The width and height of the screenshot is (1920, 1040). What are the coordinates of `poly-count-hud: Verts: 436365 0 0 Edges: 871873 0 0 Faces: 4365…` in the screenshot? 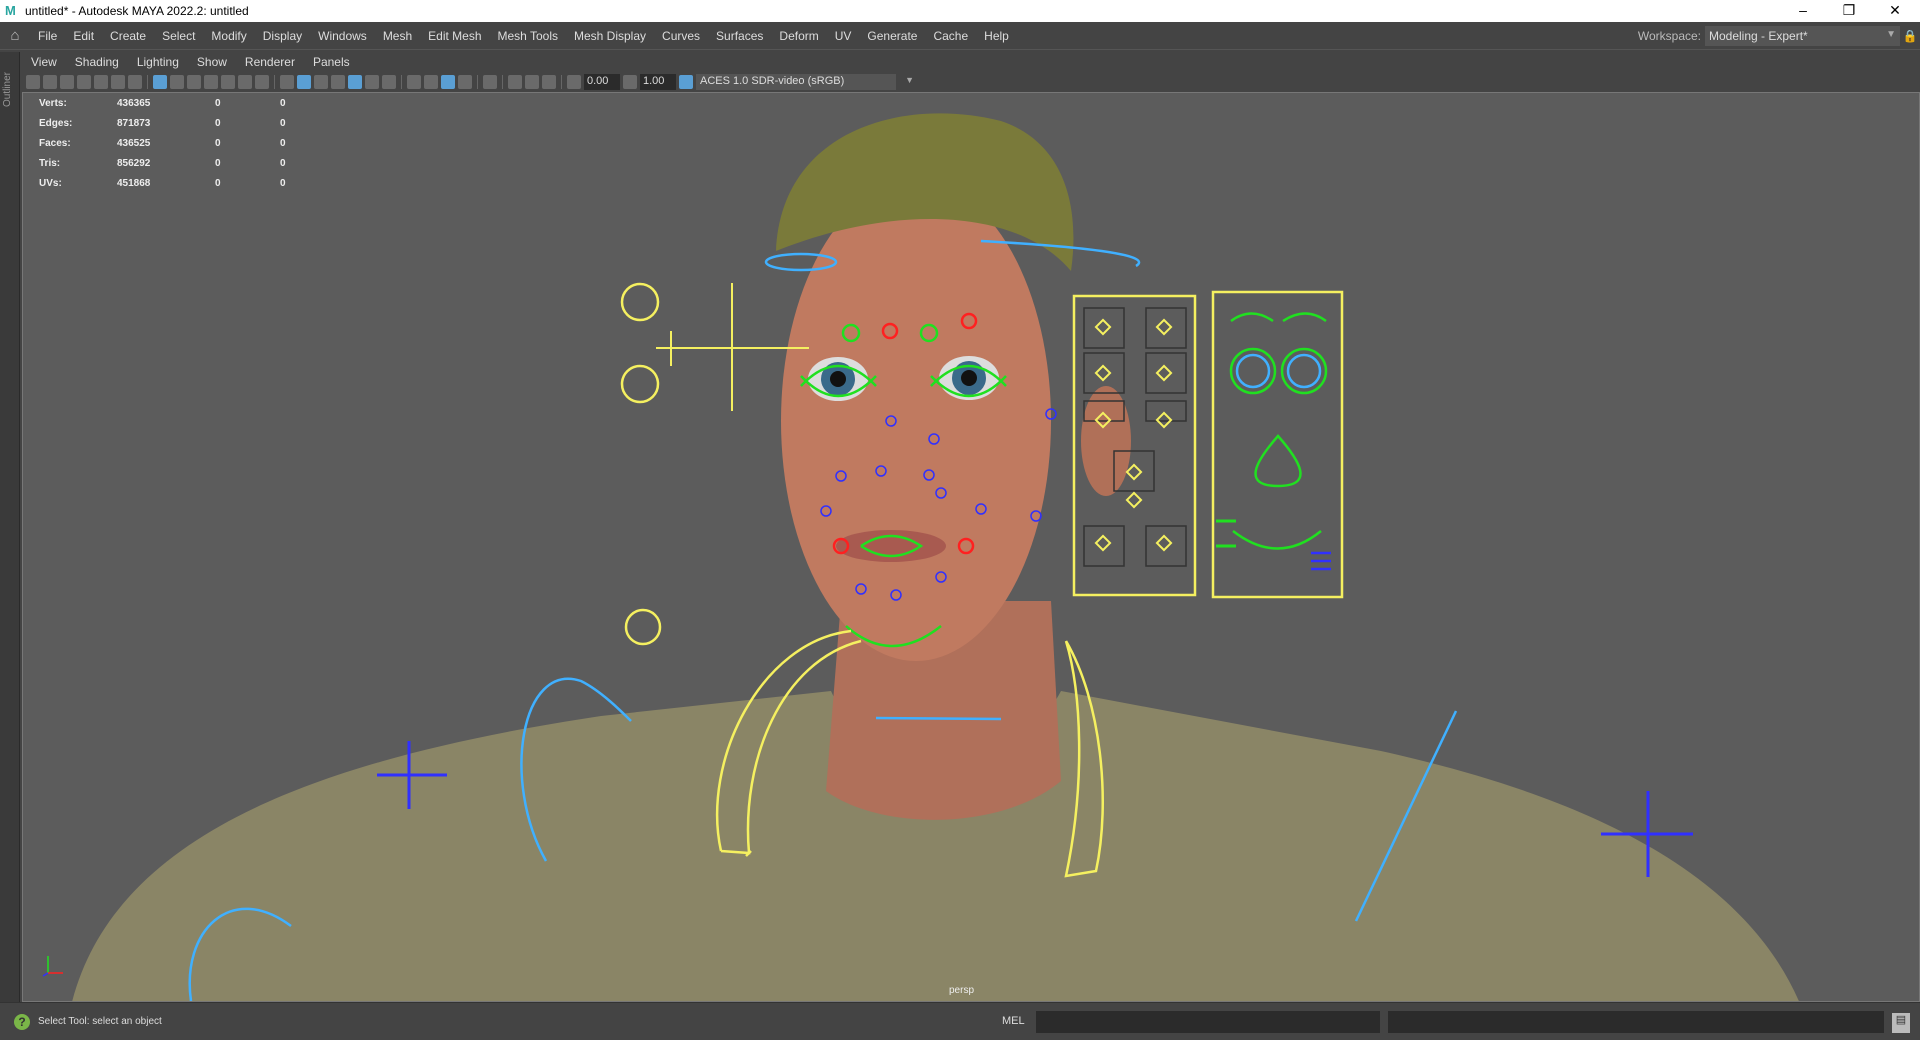 It's located at (162, 143).